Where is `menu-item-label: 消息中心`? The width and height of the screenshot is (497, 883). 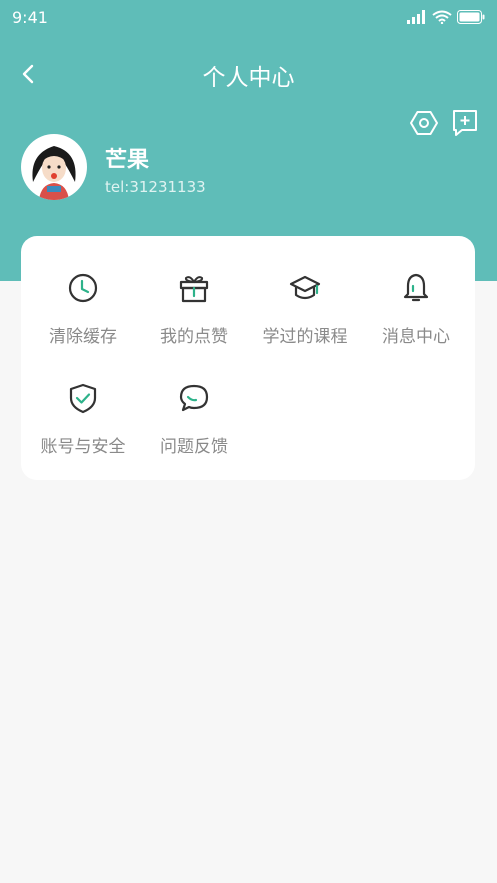
menu-item-label: 消息中心 is located at coordinates (416, 337).